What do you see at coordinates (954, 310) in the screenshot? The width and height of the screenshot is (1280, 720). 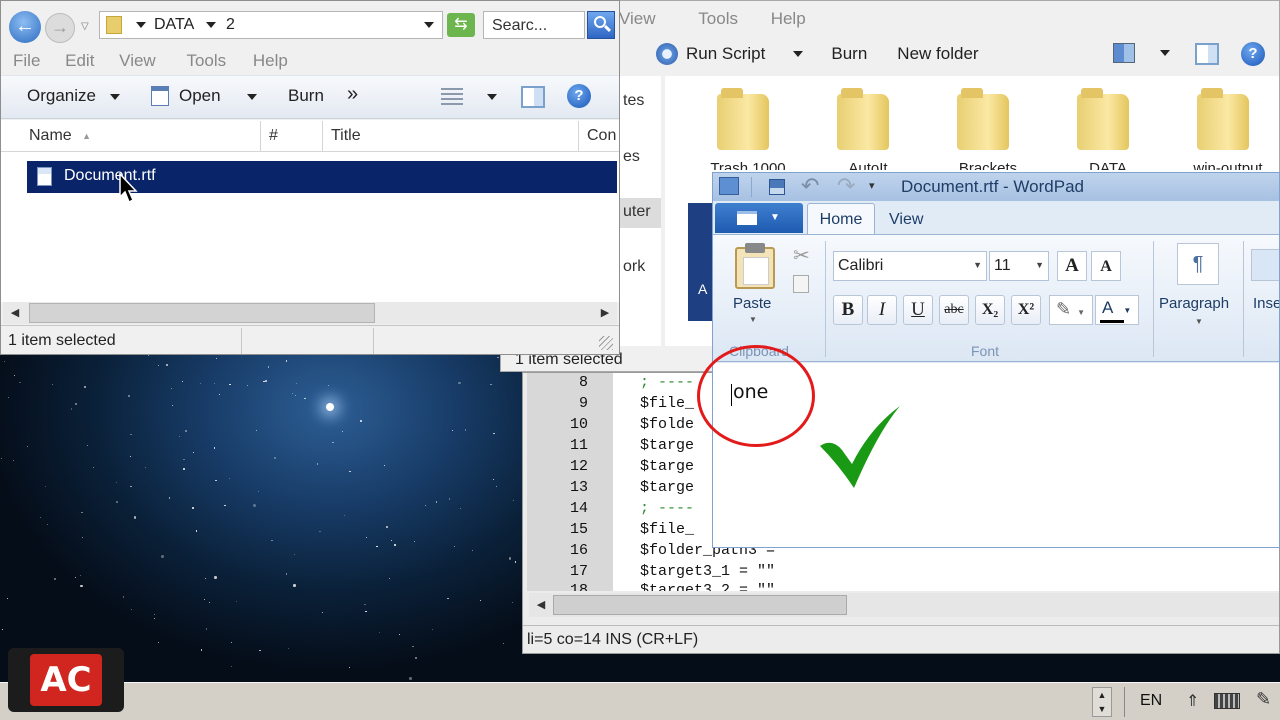 I see `strikethrough-button: abc` at bounding box center [954, 310].